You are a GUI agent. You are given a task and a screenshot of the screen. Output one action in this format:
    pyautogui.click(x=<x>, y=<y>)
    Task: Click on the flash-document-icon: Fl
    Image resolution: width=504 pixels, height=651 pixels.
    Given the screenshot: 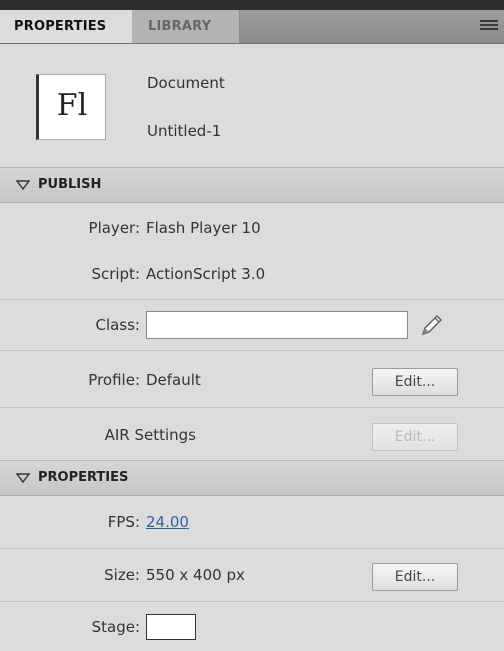 What is the action you would take?
    pyautogui.click(x=71, y=107)
    